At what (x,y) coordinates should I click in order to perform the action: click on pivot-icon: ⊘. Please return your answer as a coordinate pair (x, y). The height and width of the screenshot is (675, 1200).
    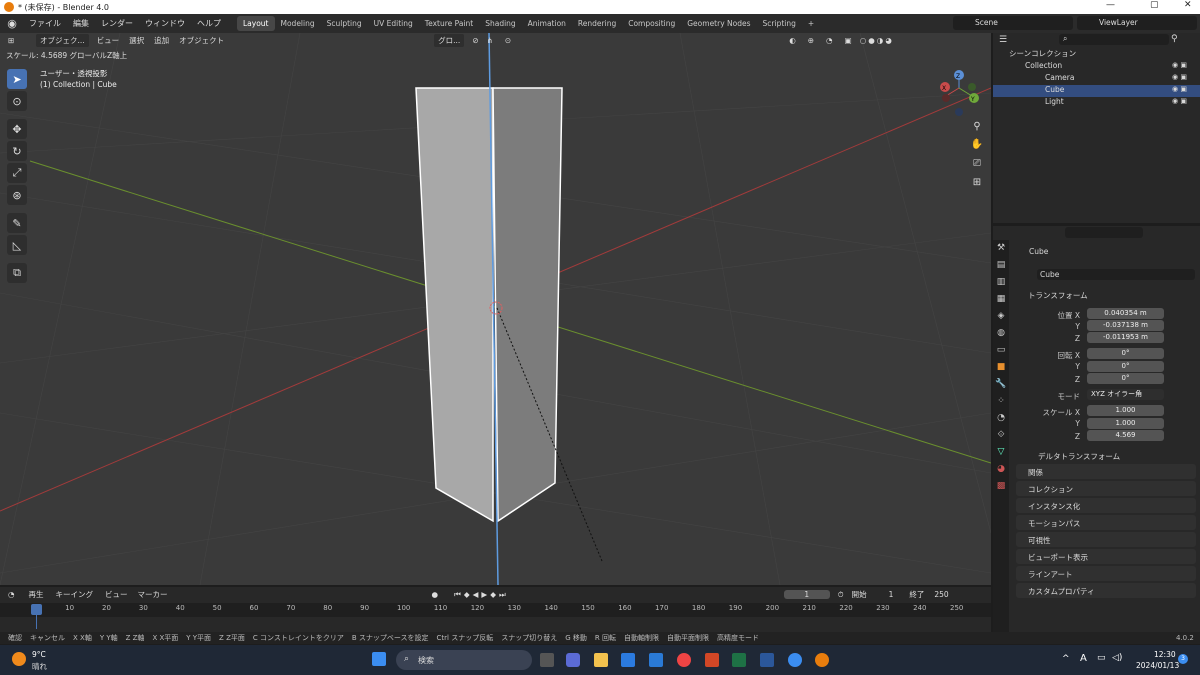
    Looking at the image, I should click on (475, 40).